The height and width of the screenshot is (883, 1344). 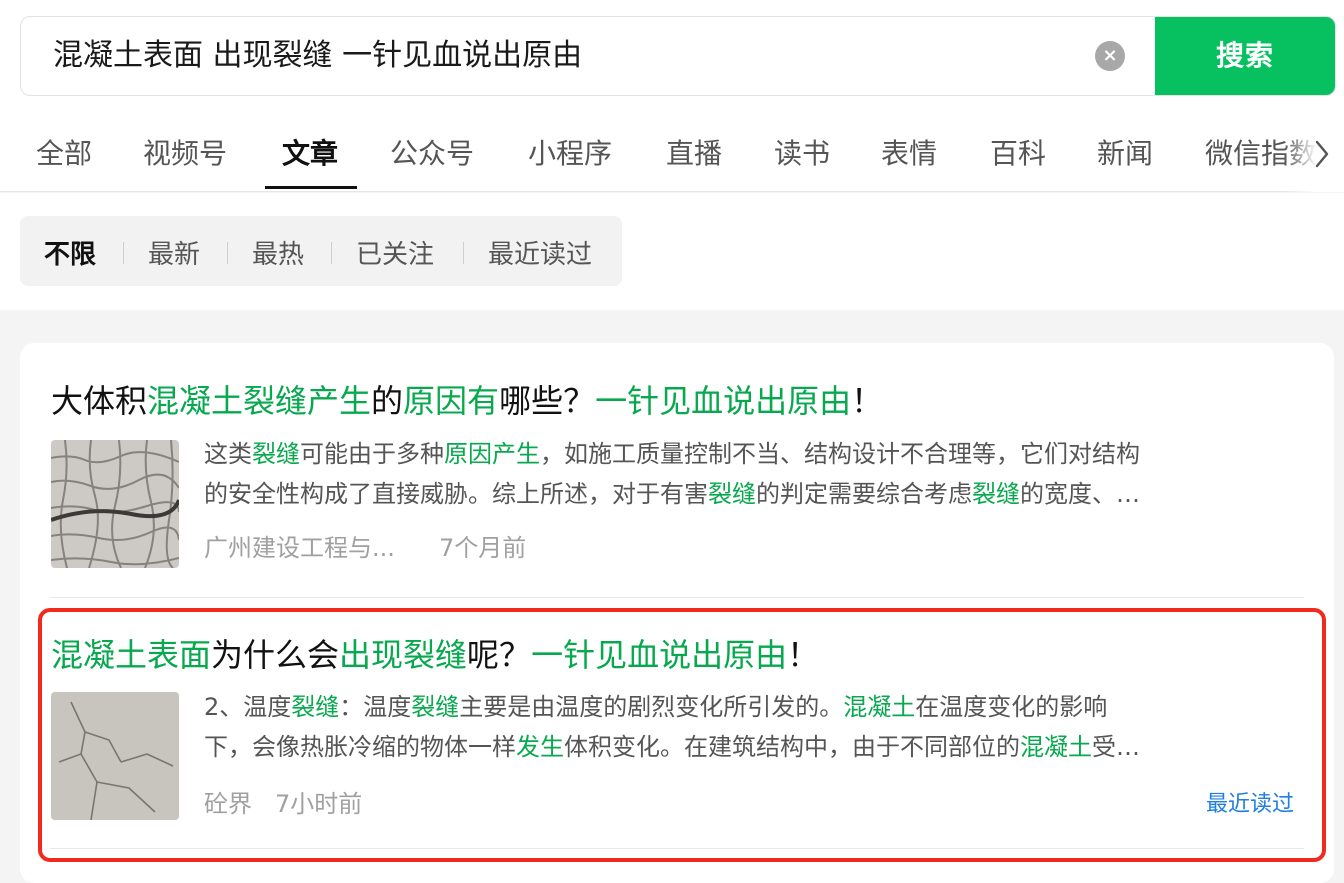 What do you see at coordinates (275, 655) in the screenshot?
I see `text-segment: 为什么会` at bounding box center [275, 655].